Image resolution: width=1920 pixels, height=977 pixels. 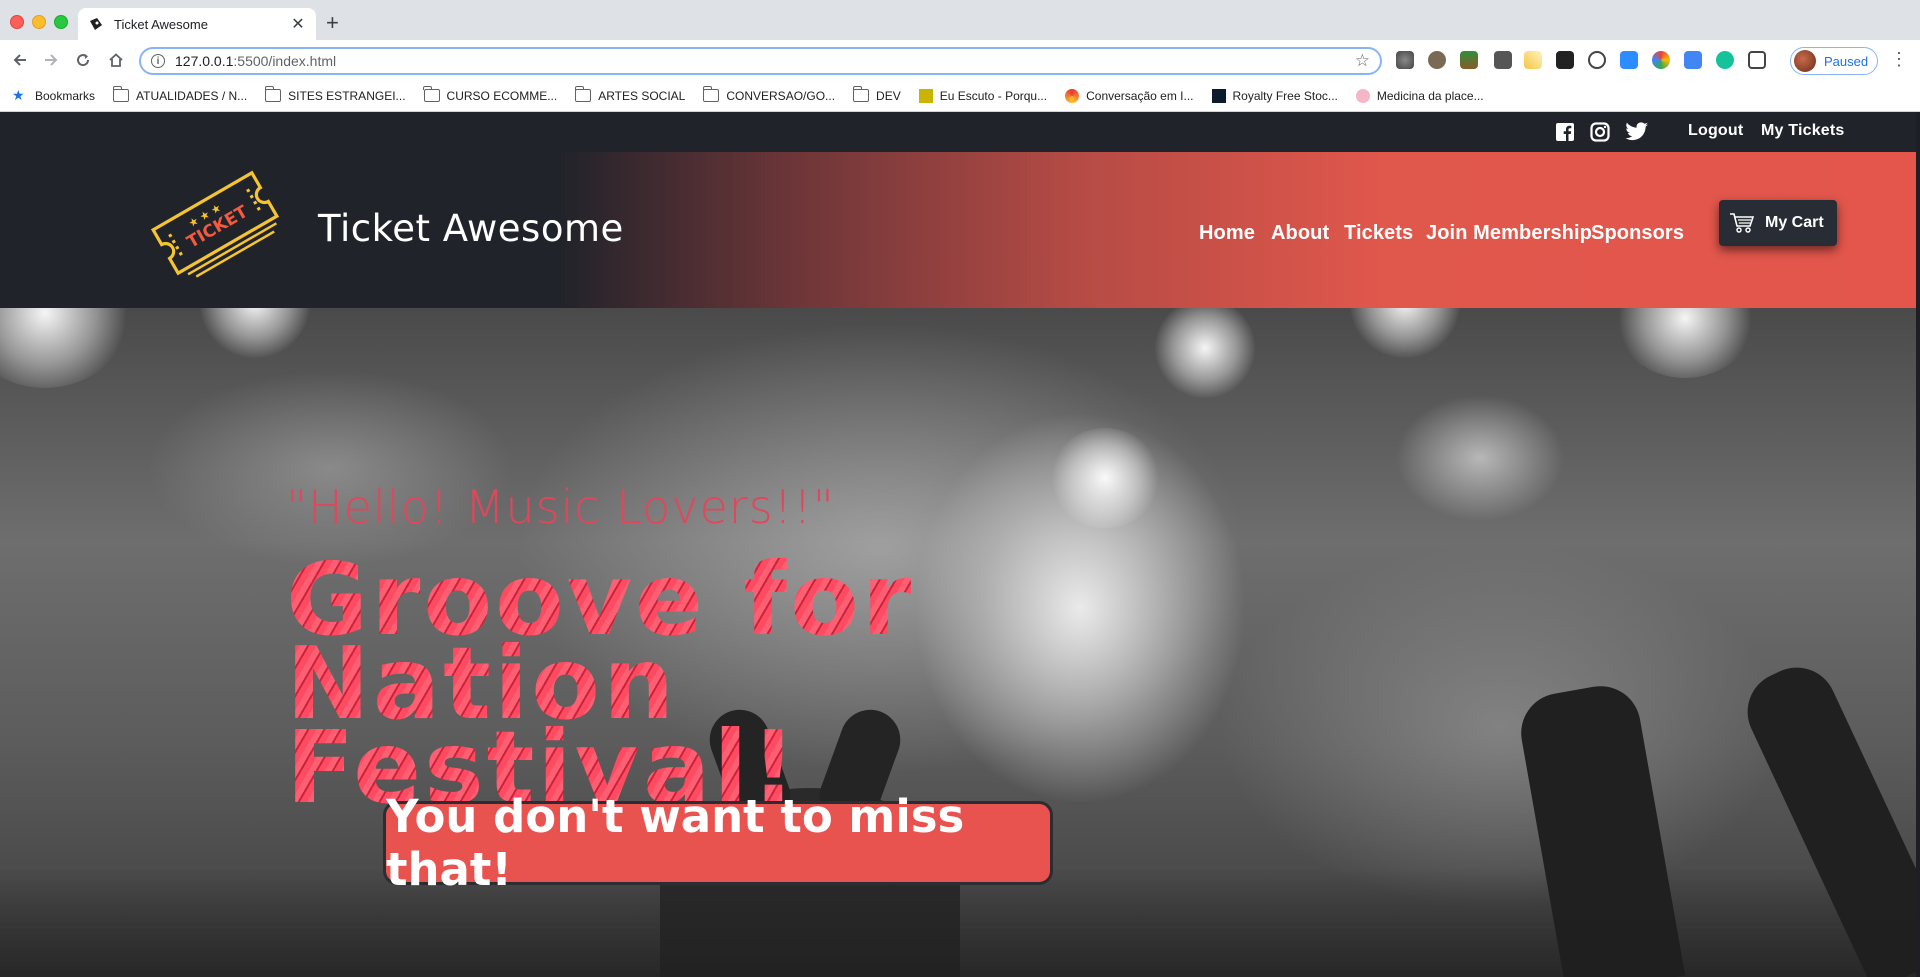 I want to click on cart-icon, so click(x=1742, y=223).